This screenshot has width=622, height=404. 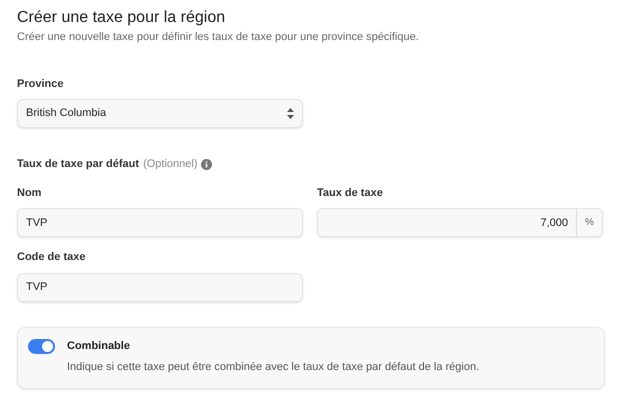 What do you see at coordinates (78, 164) in the screenshot?
I see `section-label: Taux de taxe par défaut` at bounding box center [78, 164].